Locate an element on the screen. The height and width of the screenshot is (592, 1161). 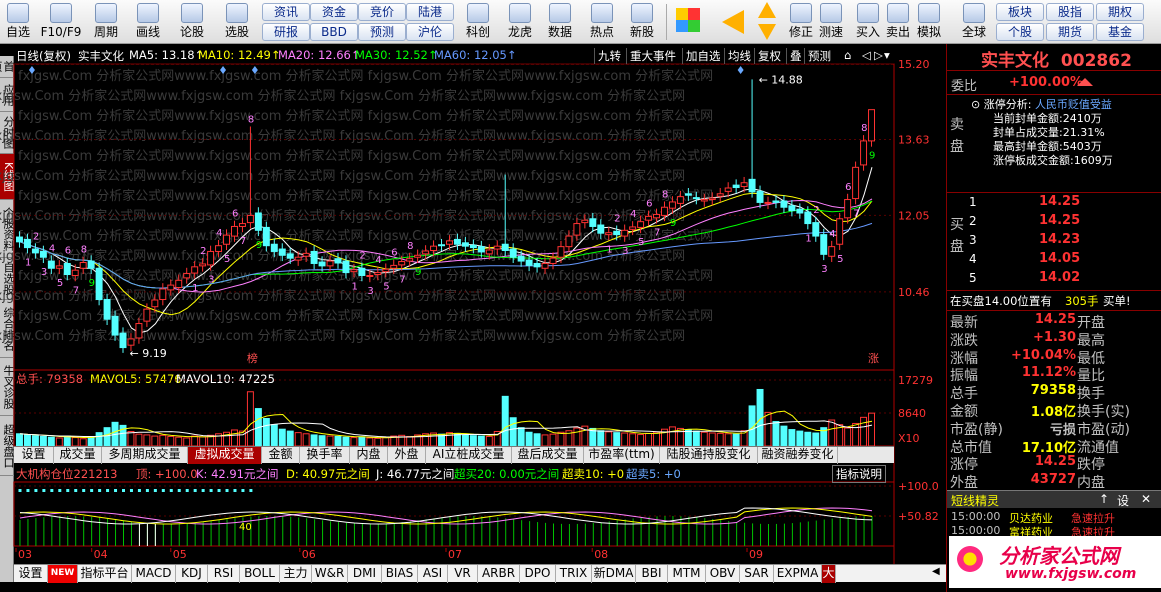
volume-subtab: 成交量 is located at coordinates (78, 455).